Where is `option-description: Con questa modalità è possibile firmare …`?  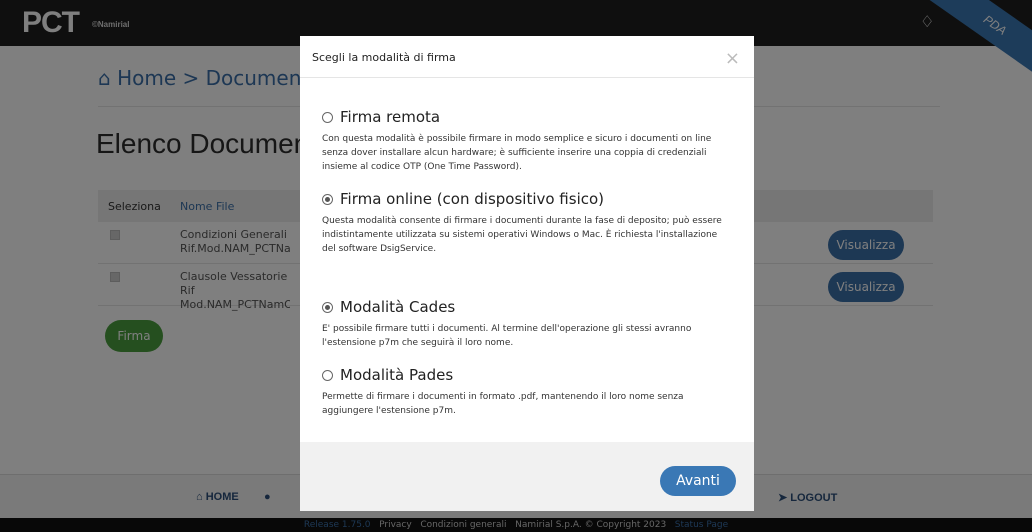 option-description: Con questa modalità è possibile firmare … is located at coordinates (517, 153).